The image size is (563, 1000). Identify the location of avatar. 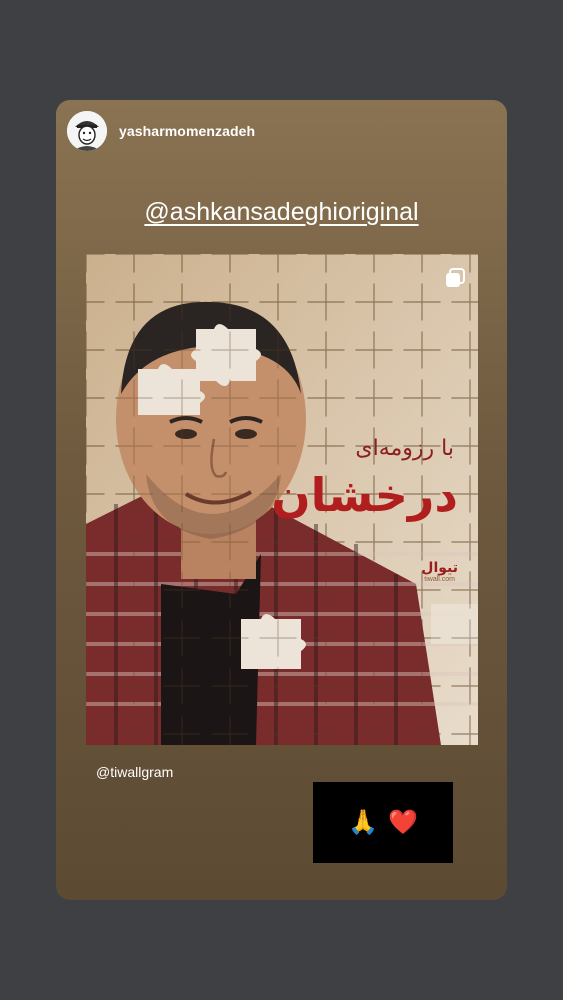
(87, 131).